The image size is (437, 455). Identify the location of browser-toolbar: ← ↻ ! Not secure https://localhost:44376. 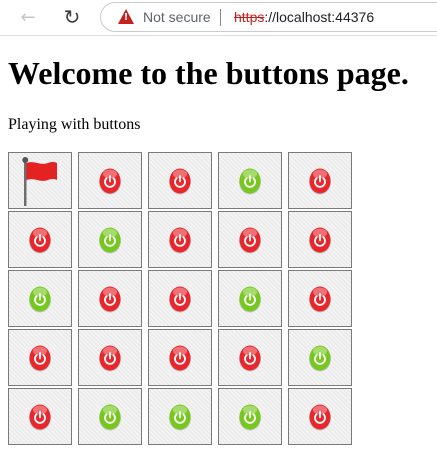
(218, 18).